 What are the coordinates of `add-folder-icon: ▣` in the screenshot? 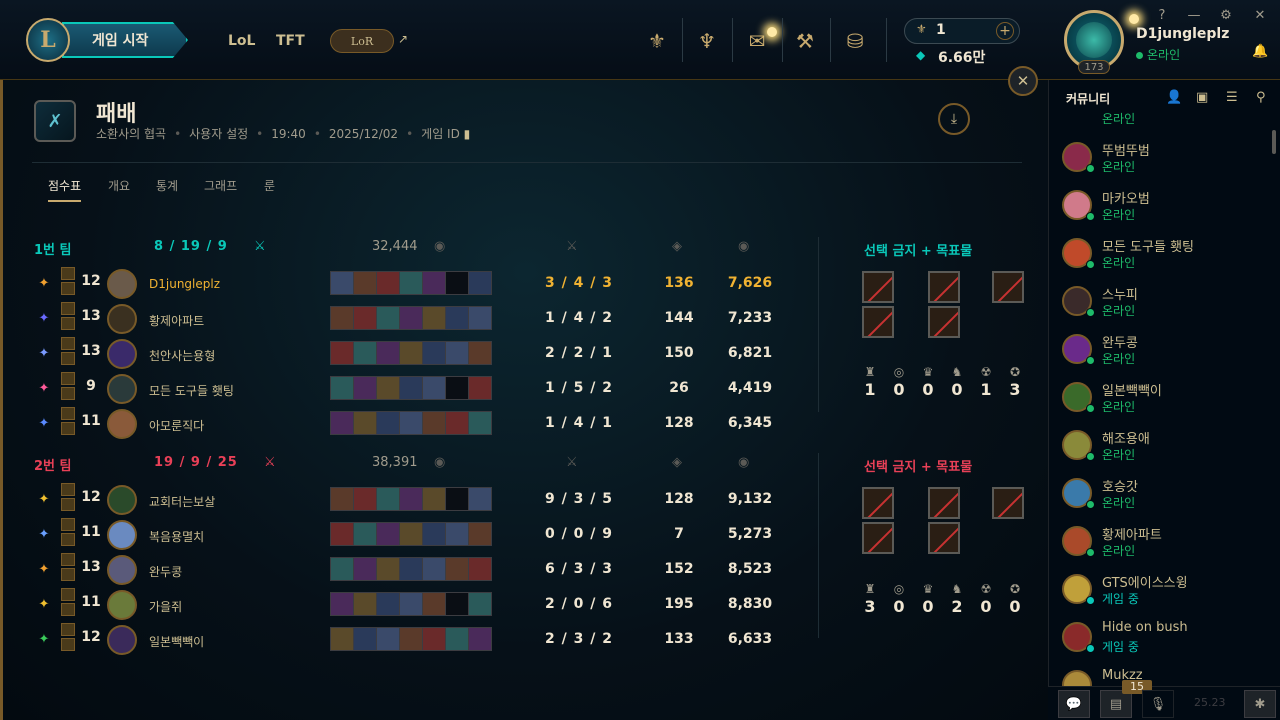 It's located at (1202, 97).